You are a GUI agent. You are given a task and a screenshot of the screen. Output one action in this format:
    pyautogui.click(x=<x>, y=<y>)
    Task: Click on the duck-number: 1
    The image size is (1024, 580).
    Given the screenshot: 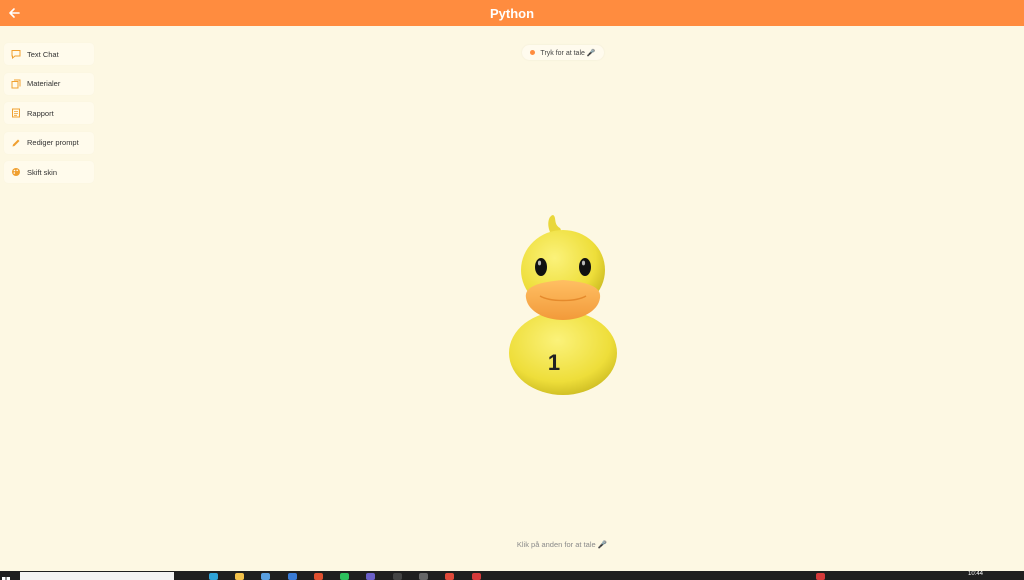 What is the action you would take?
    pyautogui.click(x=554, y=362)
    